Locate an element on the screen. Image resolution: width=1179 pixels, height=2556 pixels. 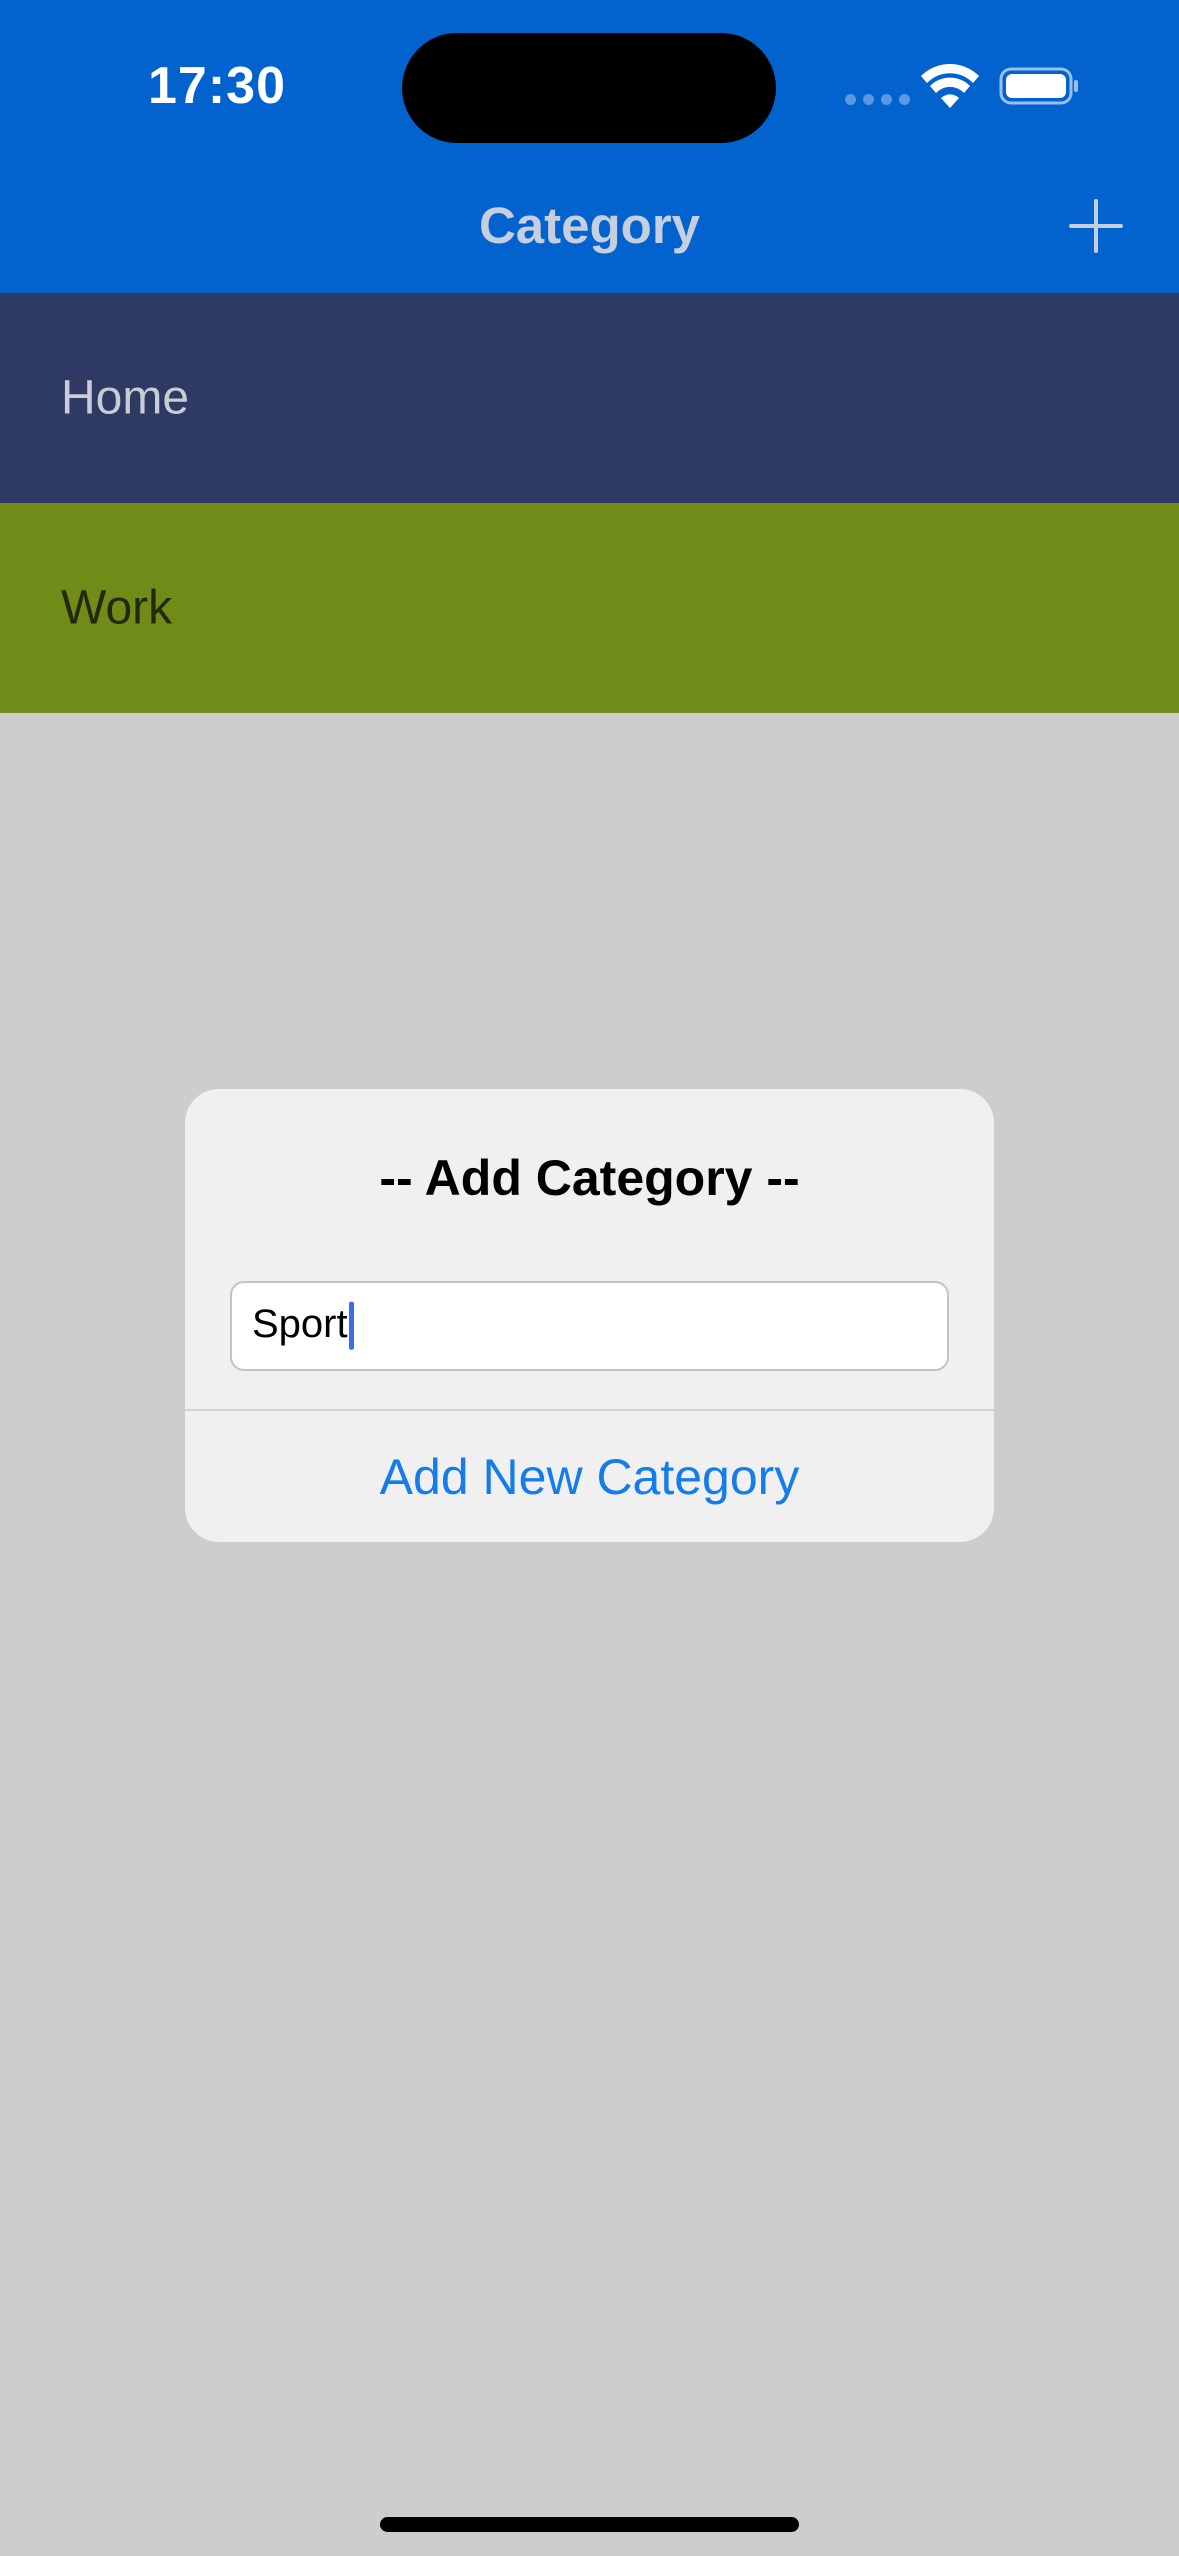
page-title: Category is located at coordinates (589, 225).